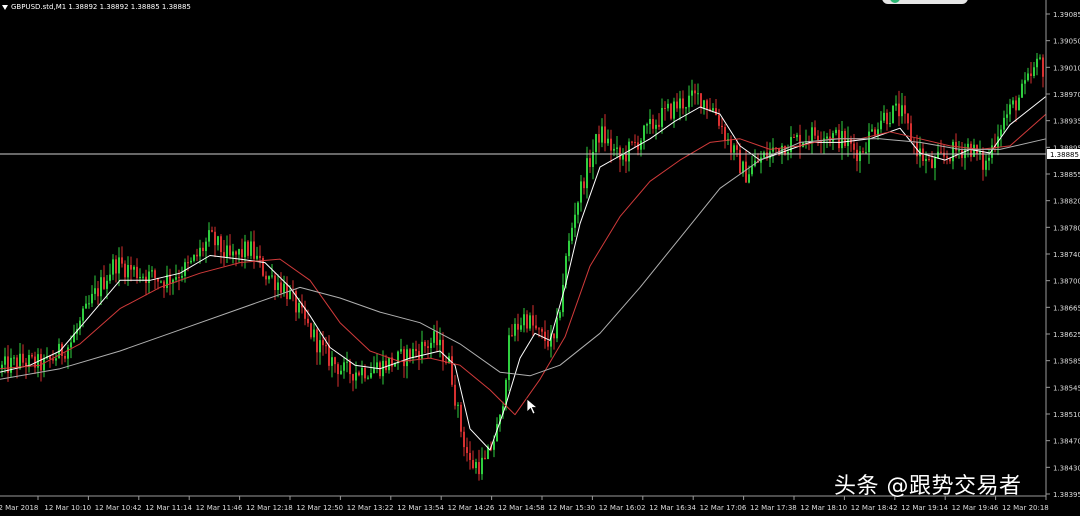  Describe the element at coordinates (1066, 468) in the screenshot. I see `y-tick-label: 1.38430` at that location.